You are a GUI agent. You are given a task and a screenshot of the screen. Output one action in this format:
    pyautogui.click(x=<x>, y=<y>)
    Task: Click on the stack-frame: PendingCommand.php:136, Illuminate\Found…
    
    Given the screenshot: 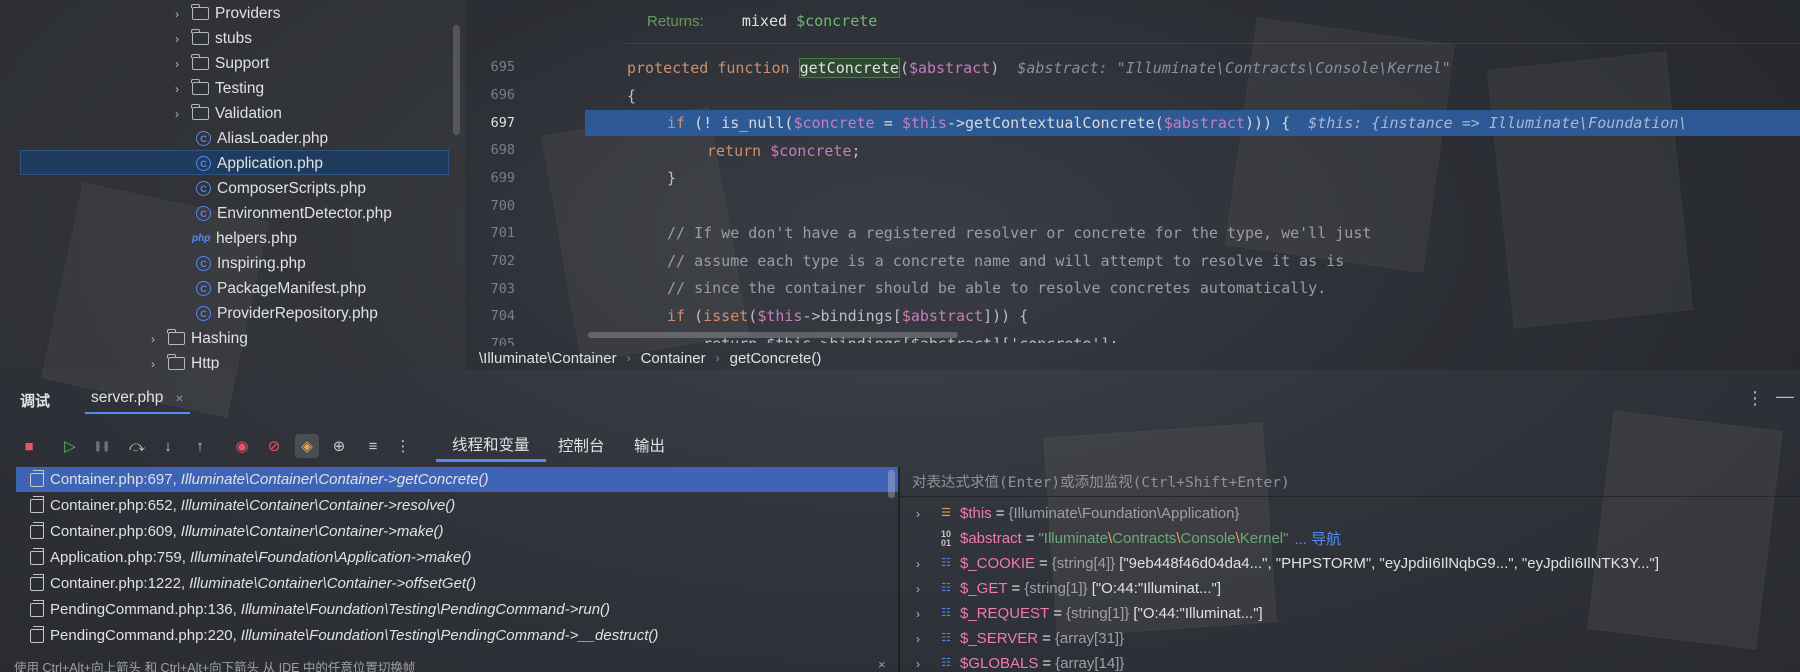 What is the action you would take?
    pyautogui.click(x=457, y=609)
    